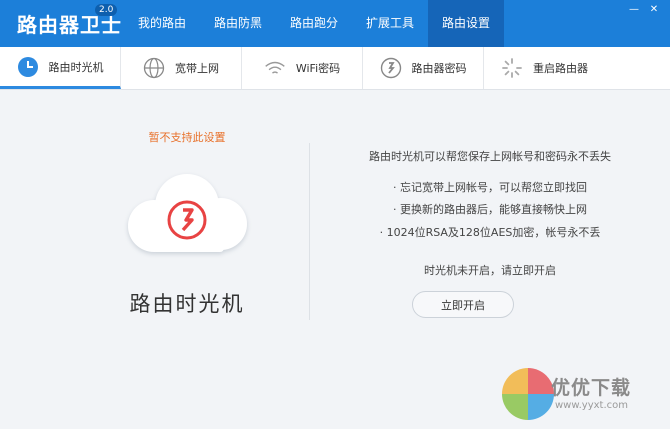  Describe the element at coordinates (490, 187) in the screenshot. I see `feature-item: · 忘记宽带上网帐号，可以帮您立即找回` at that location.